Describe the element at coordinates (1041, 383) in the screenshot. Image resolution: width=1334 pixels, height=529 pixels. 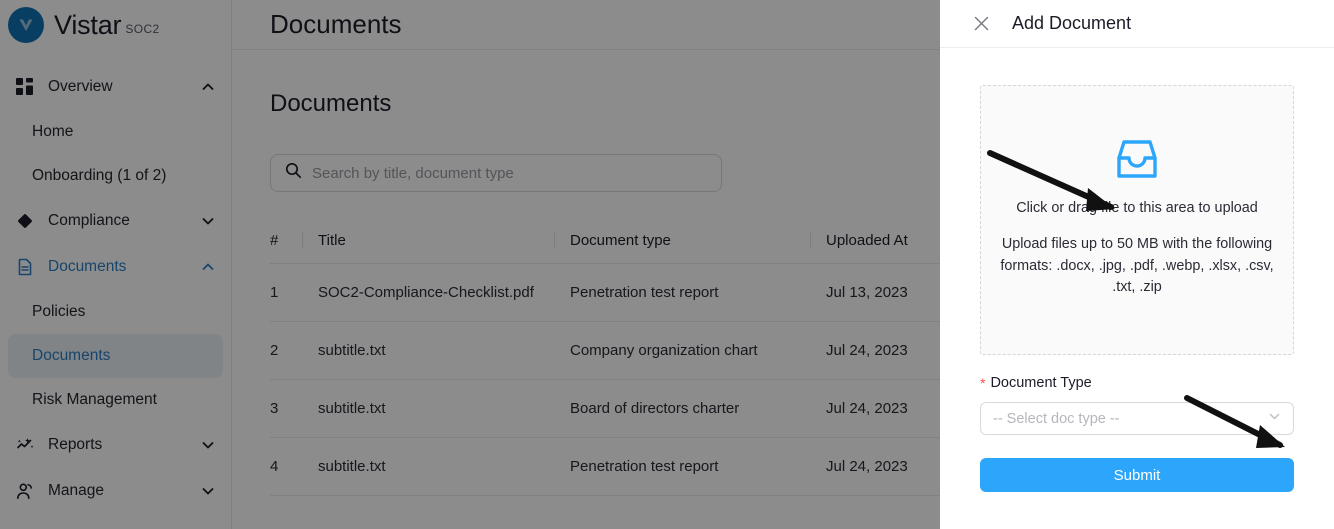
I see `doc-type-label-text: Document Type` at that location.